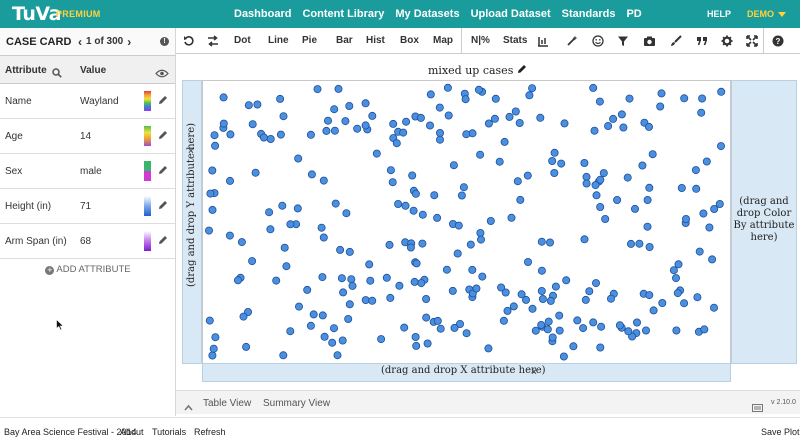  What do you see at coordinates (752, 43) in the screenshot?
I see `expand-icon` at bounding box center [752, 43].